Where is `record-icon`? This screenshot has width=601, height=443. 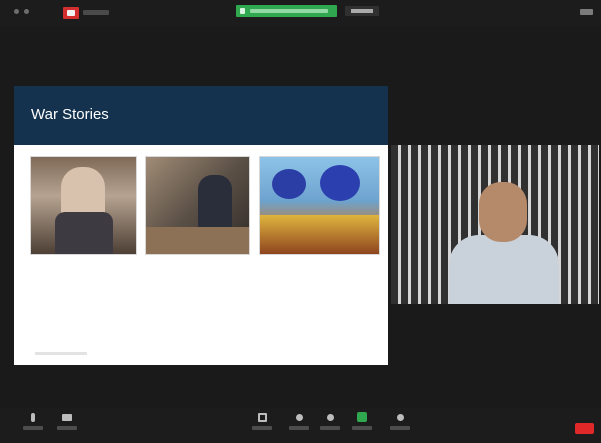 record-icon is located at coordinates (400, 417).